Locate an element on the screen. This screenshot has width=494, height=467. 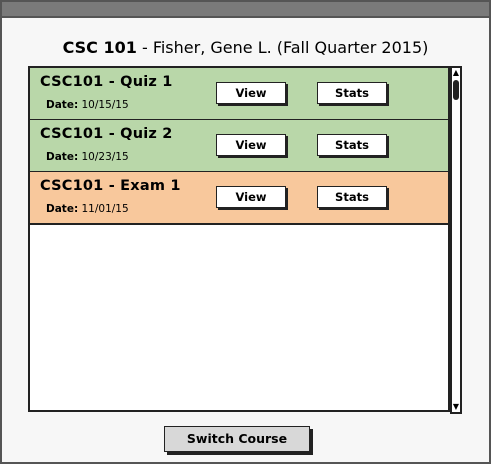
assessment-date: Date: 10/15/15 is located at coordinates (87, 105).